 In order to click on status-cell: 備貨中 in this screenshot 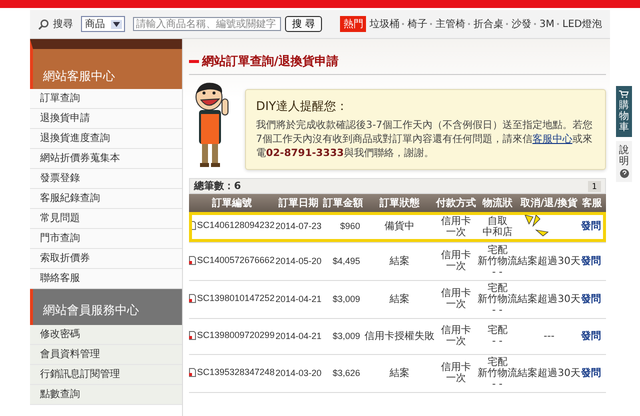, I will do `click(399, 227)`.